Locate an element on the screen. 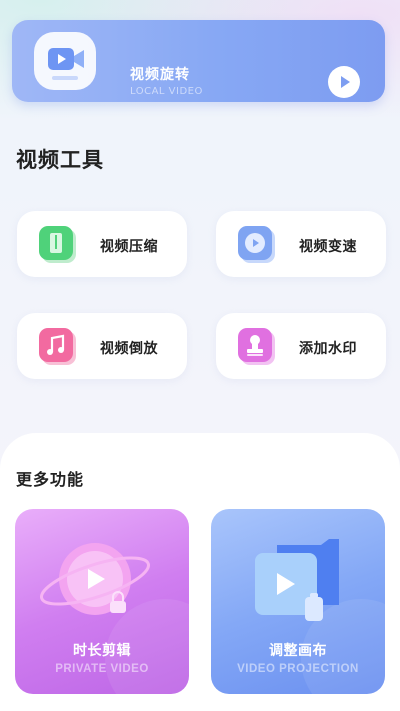  tool-add-watermark: 添加水印 is located at coordinates (301, 346).